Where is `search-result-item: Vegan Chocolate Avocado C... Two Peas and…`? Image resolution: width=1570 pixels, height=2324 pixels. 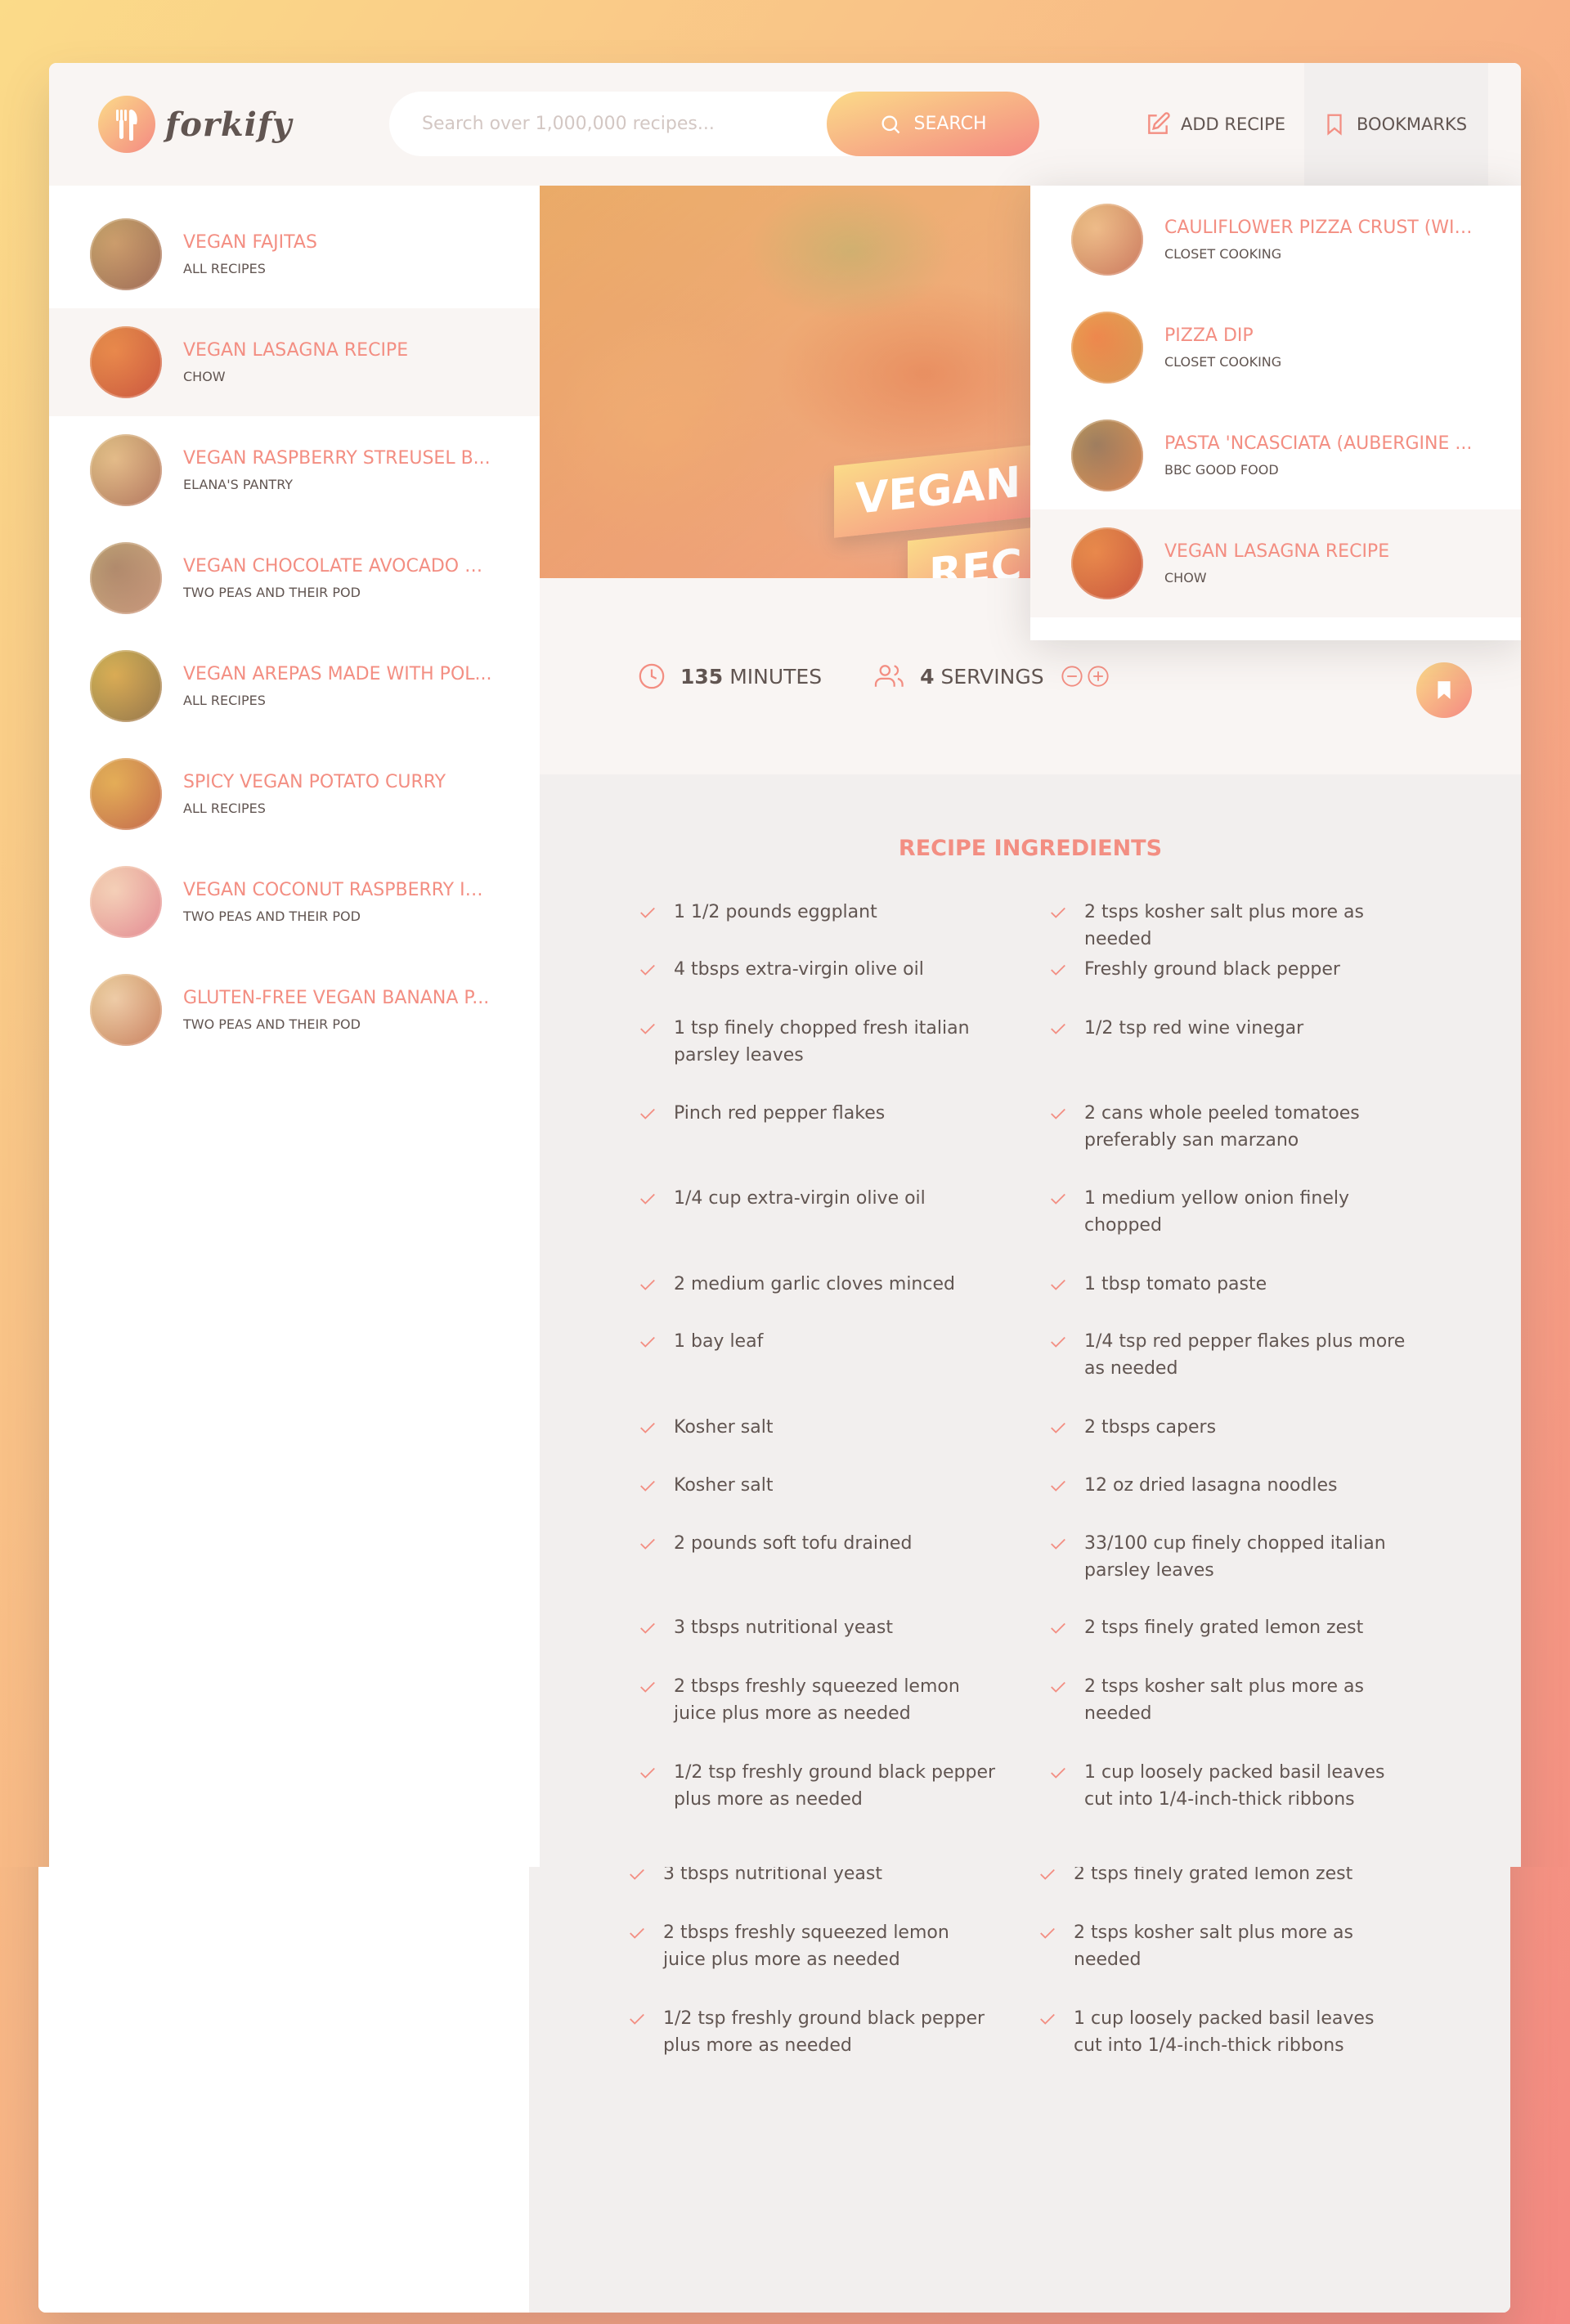
search-result-item: Vegan Chocolate Avocado C... Two Peas and… is located at coordinates (294, 578).